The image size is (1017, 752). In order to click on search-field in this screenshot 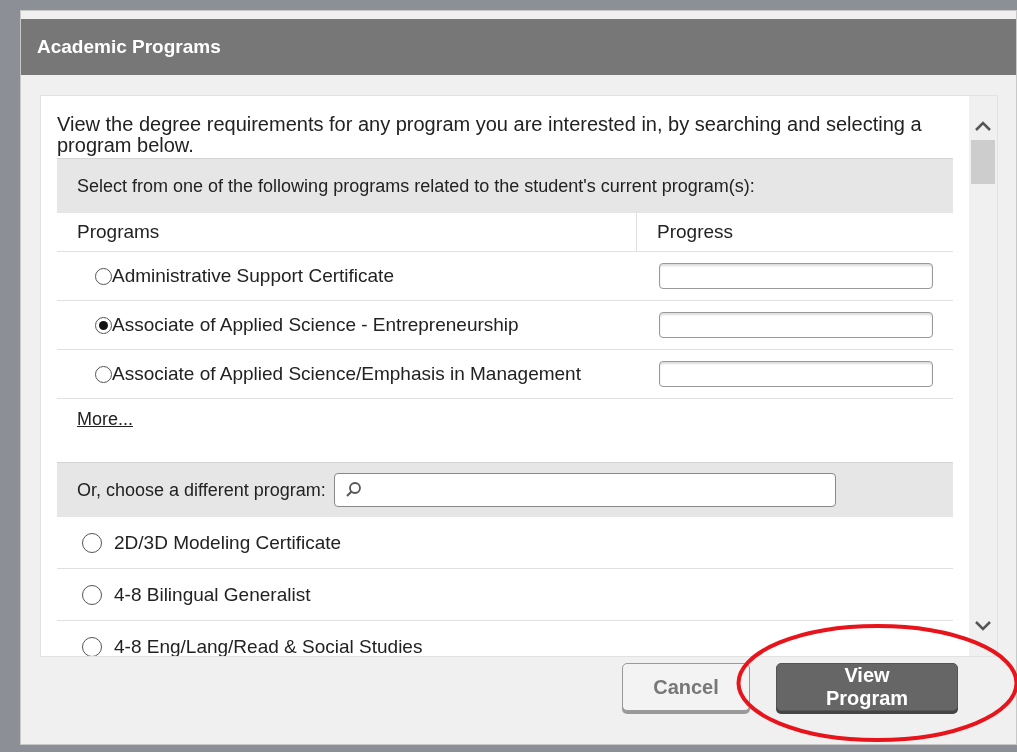, I will do `click(584, 490)`.